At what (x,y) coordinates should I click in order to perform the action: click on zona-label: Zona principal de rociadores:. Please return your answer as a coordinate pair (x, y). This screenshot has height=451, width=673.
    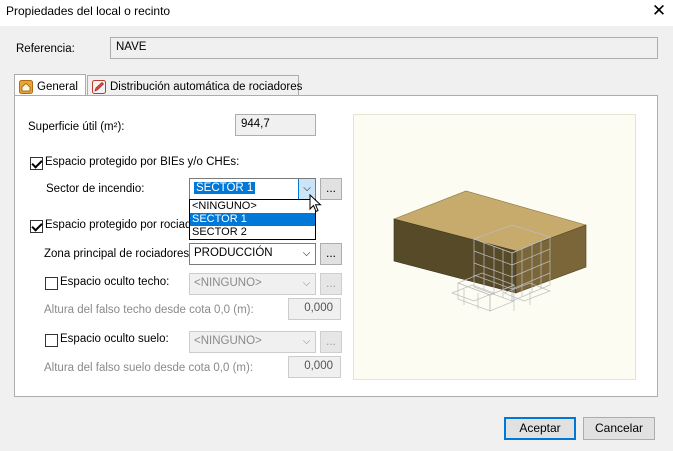
    Looking at the image, I should click on (118, 254).